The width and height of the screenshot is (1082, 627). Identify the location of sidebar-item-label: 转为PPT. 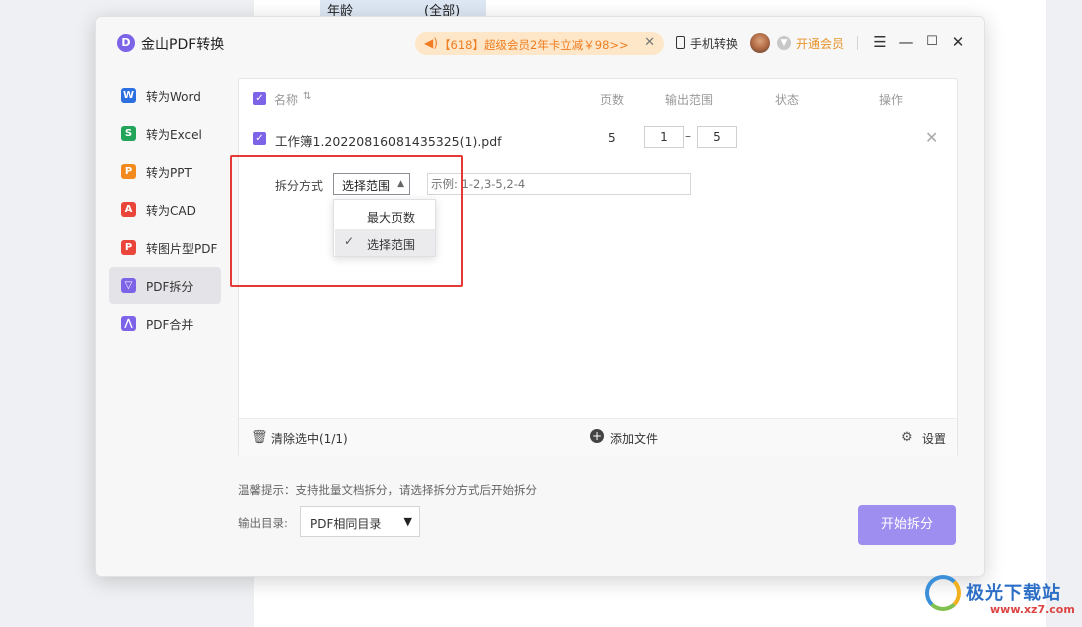
(169, 173).